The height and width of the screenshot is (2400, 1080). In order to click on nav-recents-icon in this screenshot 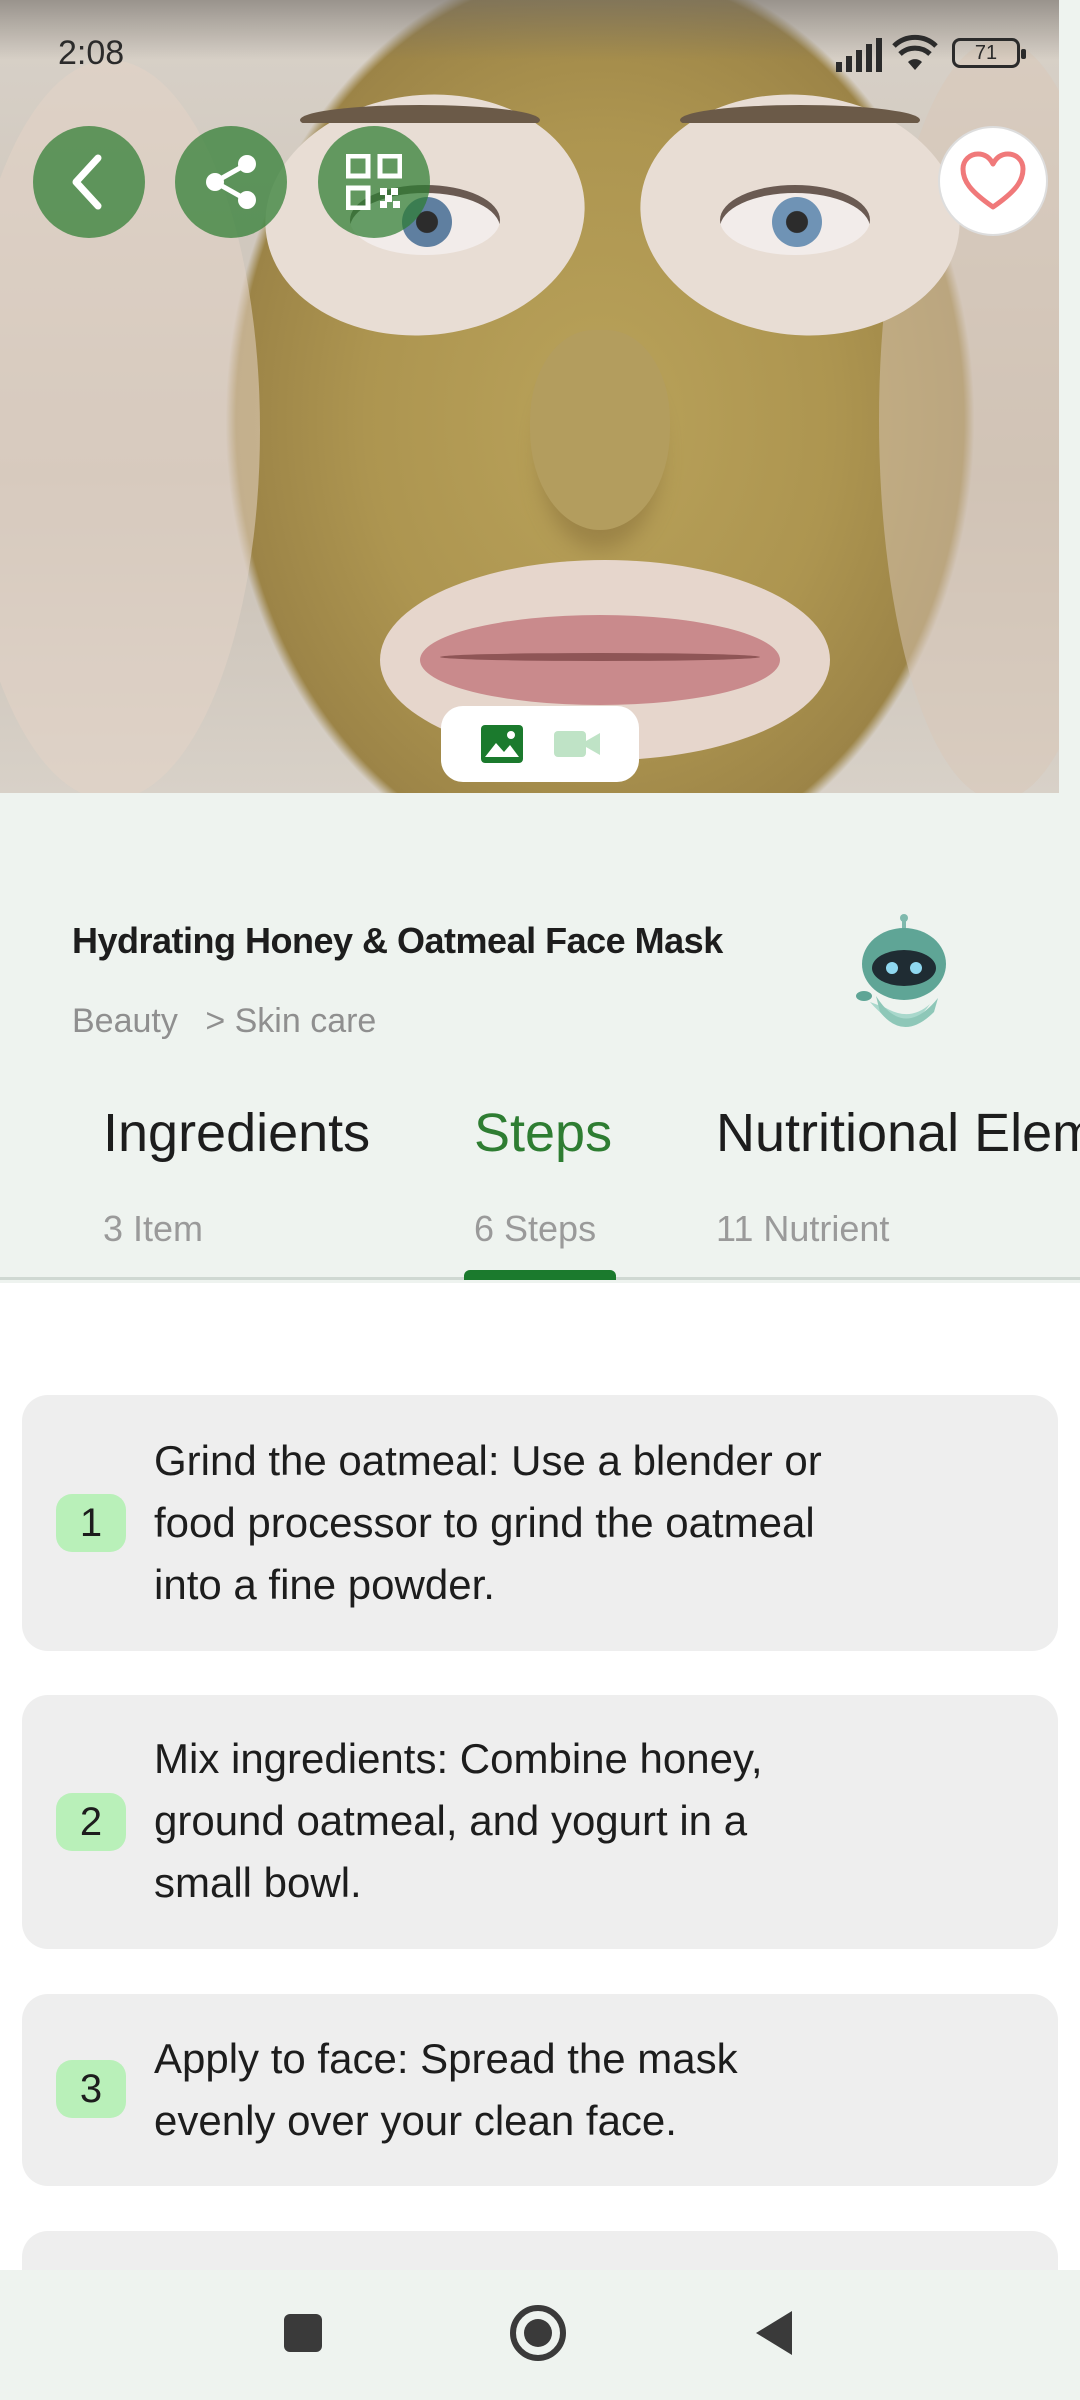, I will do `click(303, 2333)`.